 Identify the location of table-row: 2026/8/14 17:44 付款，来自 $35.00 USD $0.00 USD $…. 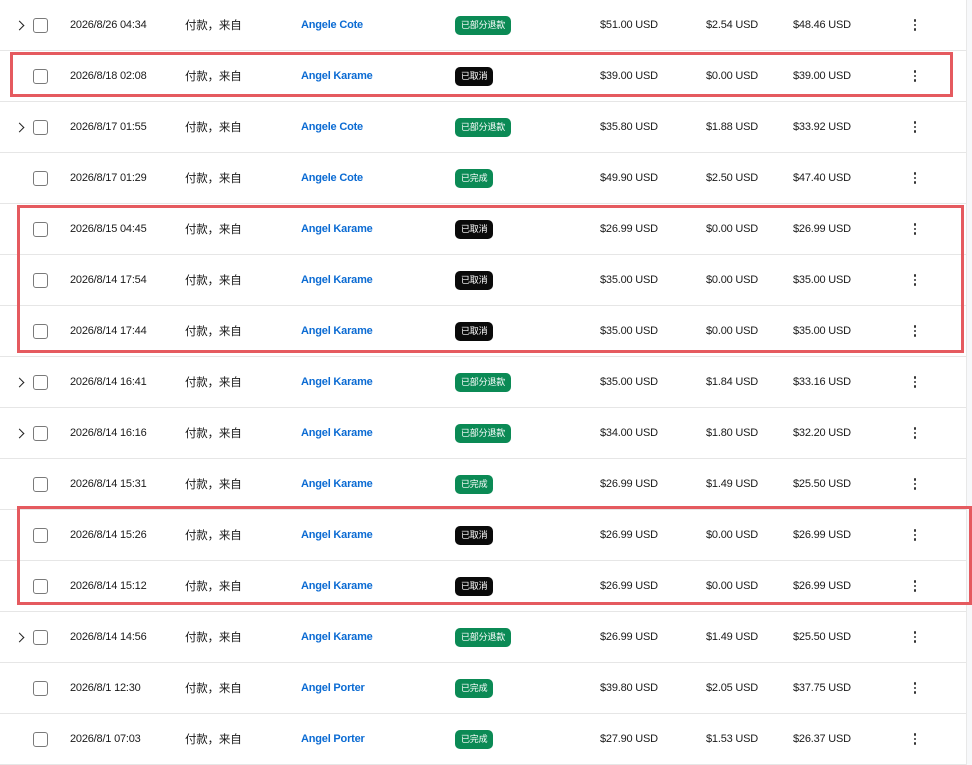
(483, 331).